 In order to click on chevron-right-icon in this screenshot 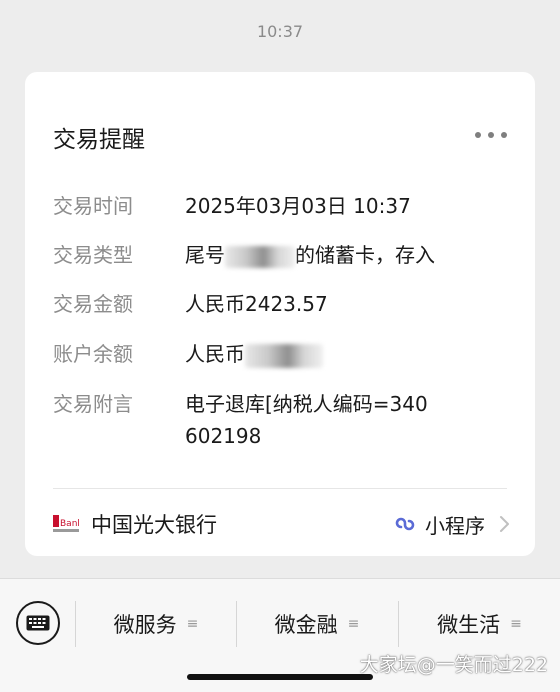, I will do `click(504, 524)`.